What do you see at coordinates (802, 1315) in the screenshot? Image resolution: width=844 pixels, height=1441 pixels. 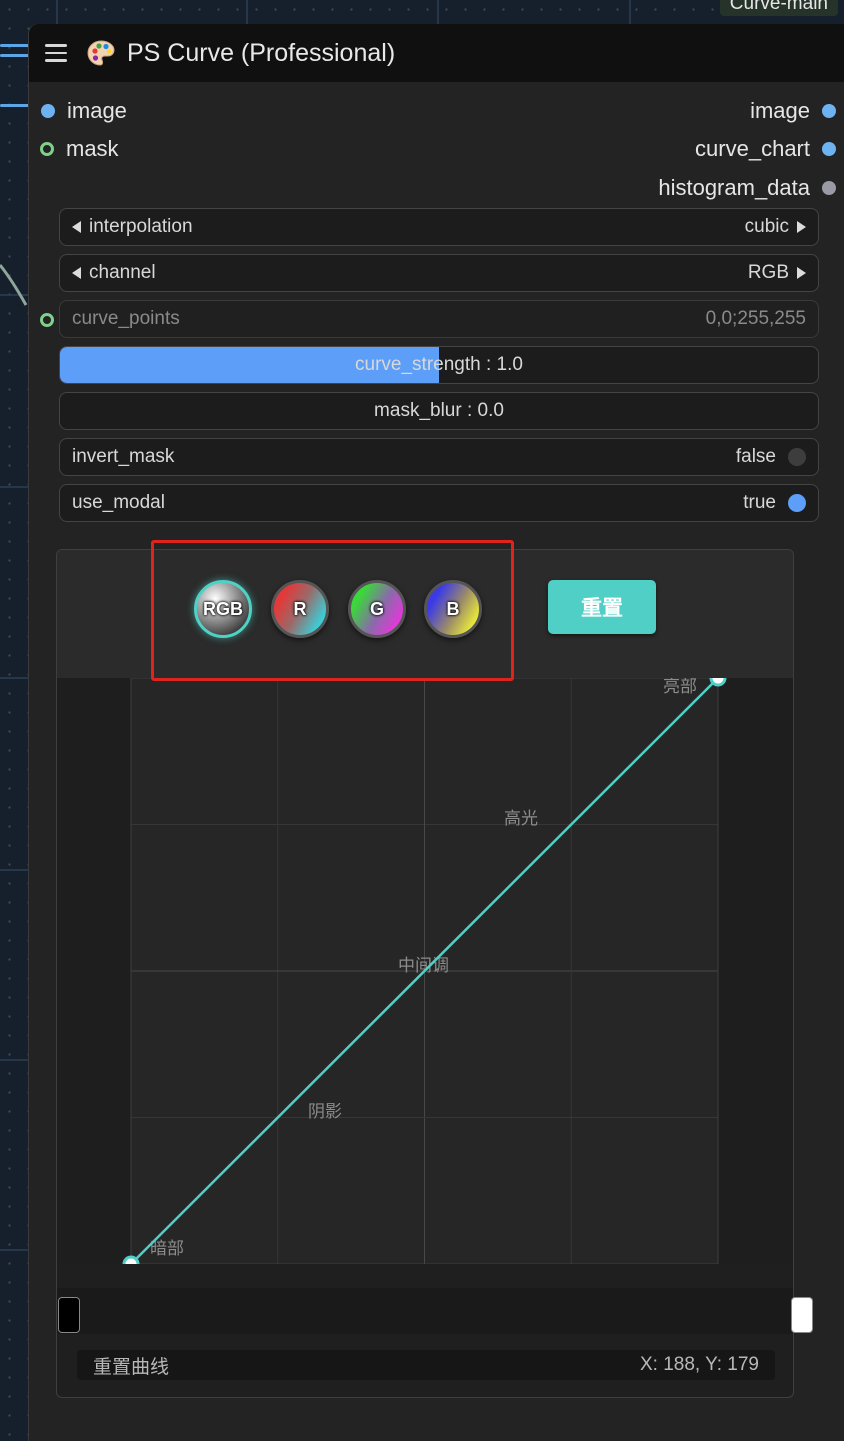 I see `white-point-handle` at bounding box center [802, 1315].